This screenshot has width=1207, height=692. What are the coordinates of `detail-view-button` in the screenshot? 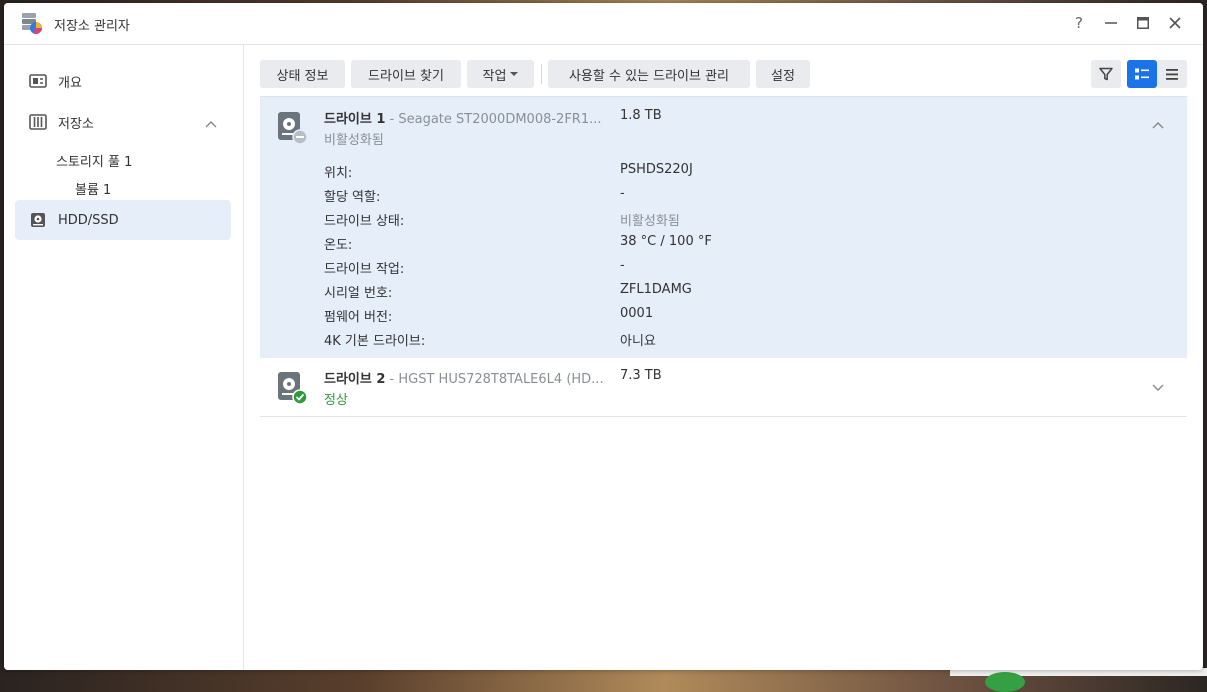 It's located at (1142, 74).